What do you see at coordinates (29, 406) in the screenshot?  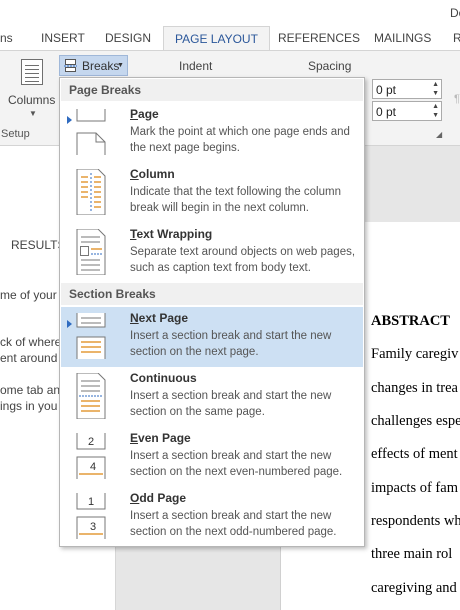 I see `nav-pane-text: ings in you` at bounding box center [29, 406].